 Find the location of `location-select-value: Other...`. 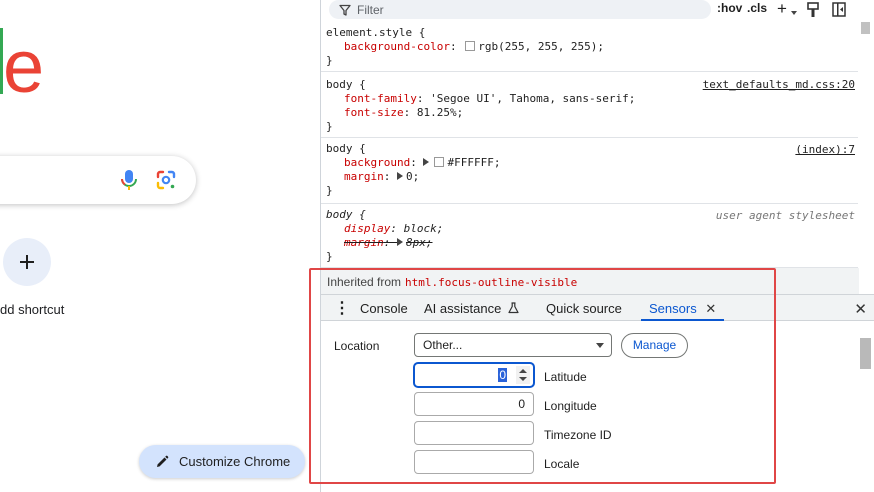

location-select-value: Other... is located at coordinates (443, 345).